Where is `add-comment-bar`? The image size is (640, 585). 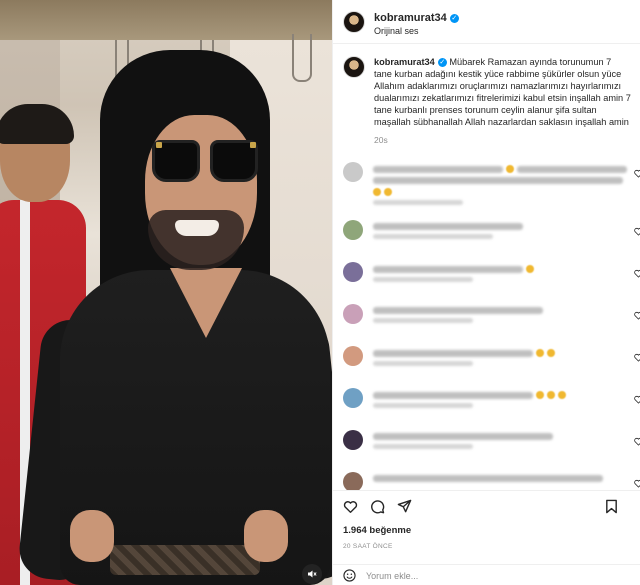
add-comment-bar is located at coordinates (486, 574).